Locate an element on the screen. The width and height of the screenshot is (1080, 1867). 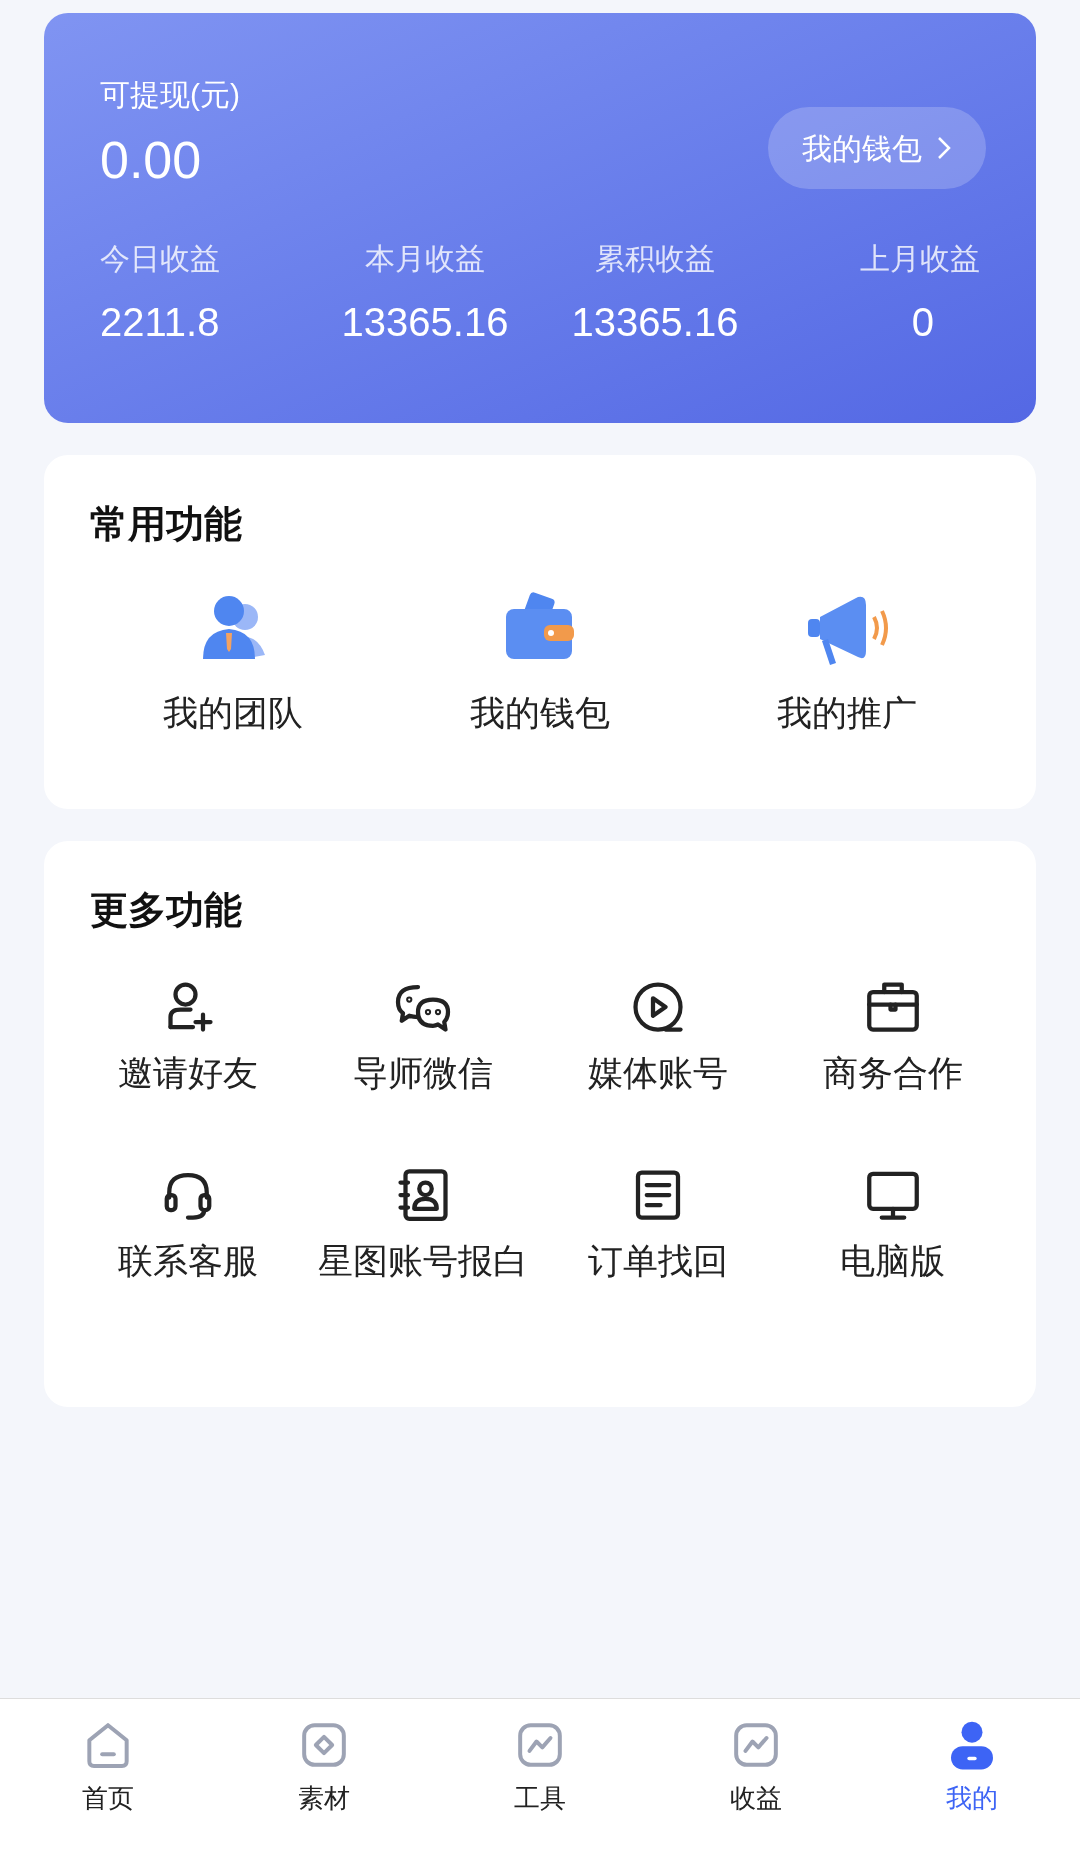
withdrawable-label: 可提现(元) is located at coordinates (170, 95).